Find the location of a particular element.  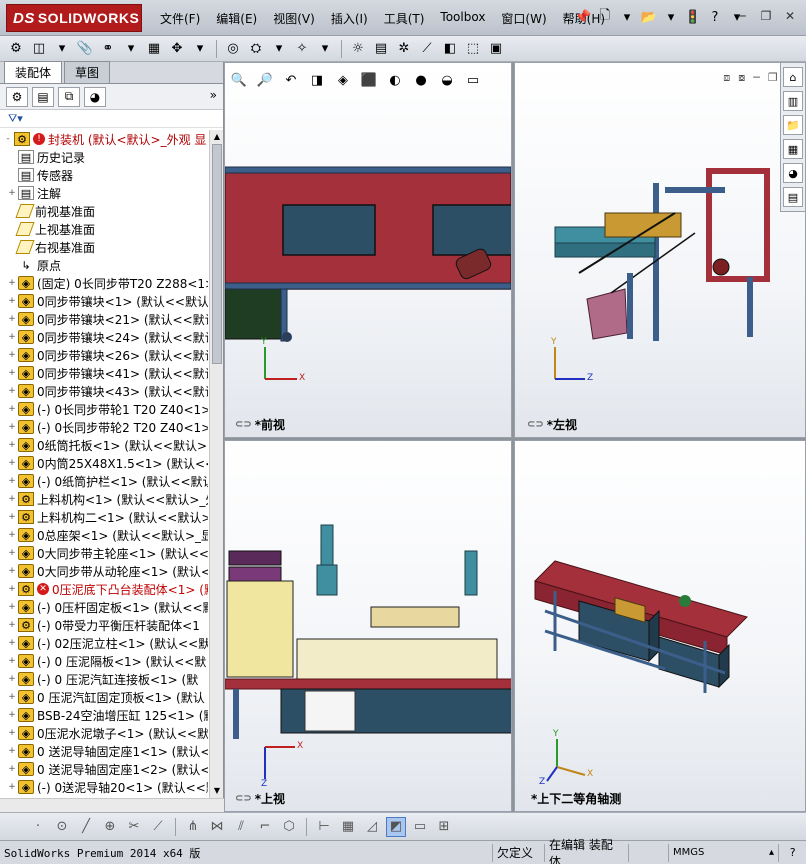

menu-item: 插入(I) is located at coordinates (349, 18).